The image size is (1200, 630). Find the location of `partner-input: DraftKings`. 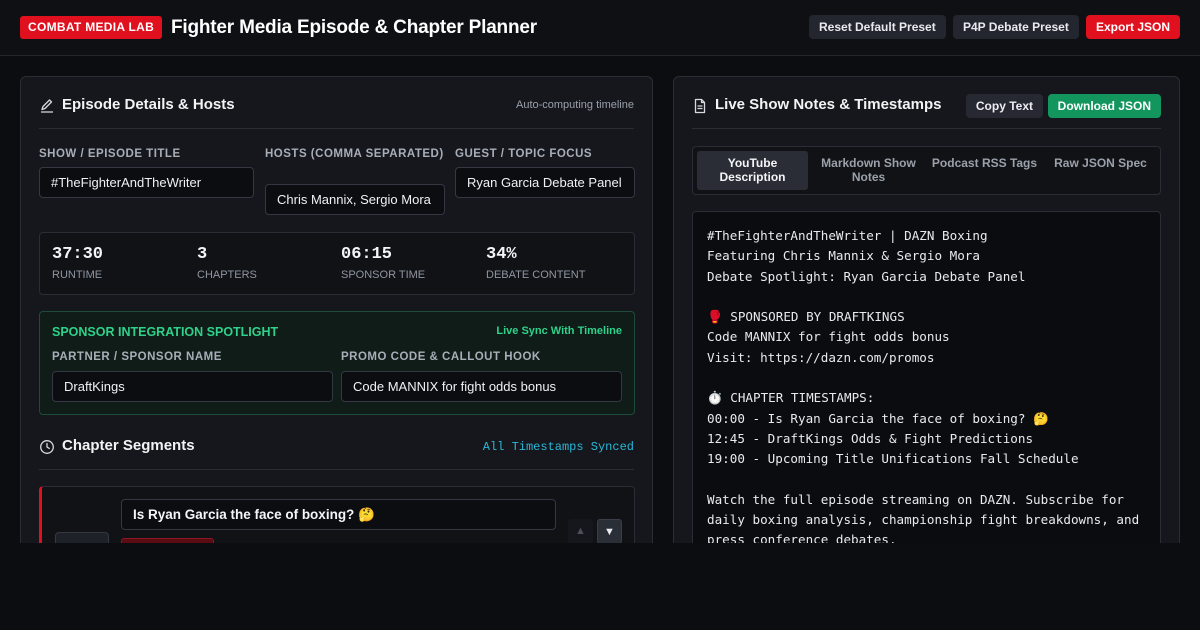

partner-input: DraftKings is located at coordinates (192, 386).